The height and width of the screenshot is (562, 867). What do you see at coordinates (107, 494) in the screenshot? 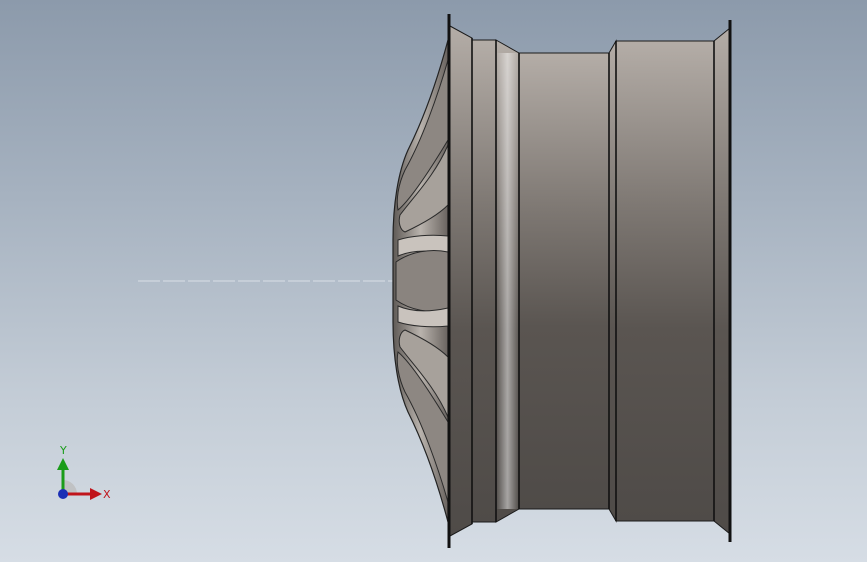
I see `x-axis-label: X` at bounding box center [107, 494].